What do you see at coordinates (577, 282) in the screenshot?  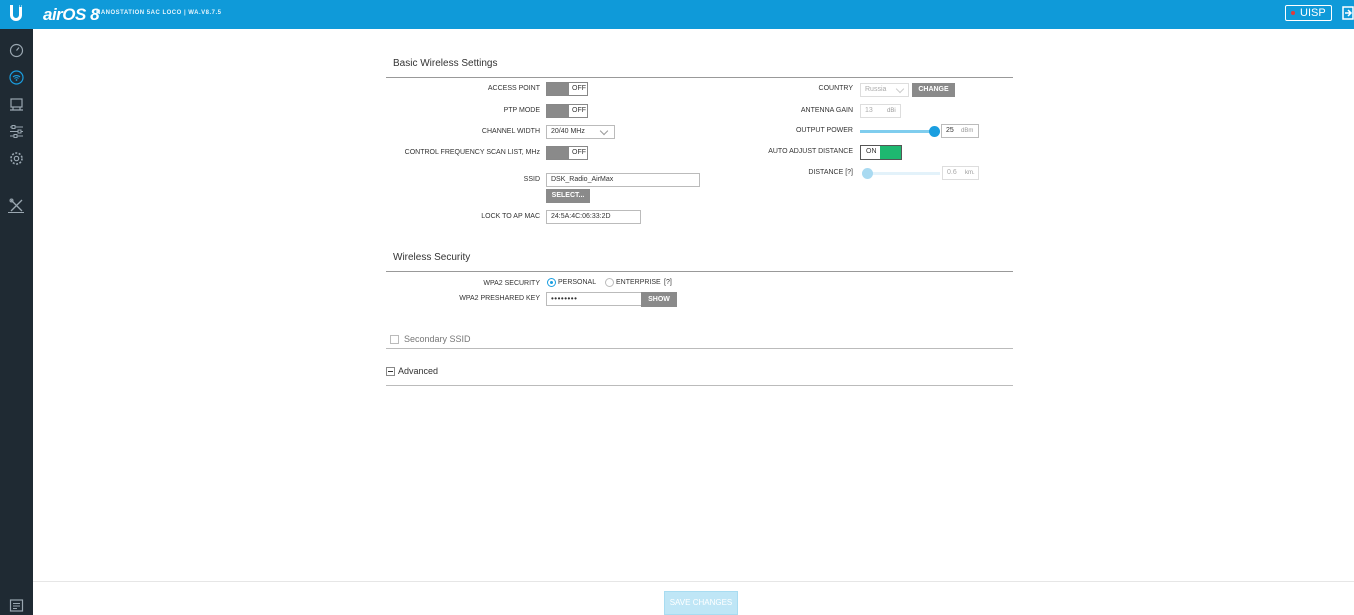 I see `personal-label: PERSONAL` at bounding box center [577, 282].